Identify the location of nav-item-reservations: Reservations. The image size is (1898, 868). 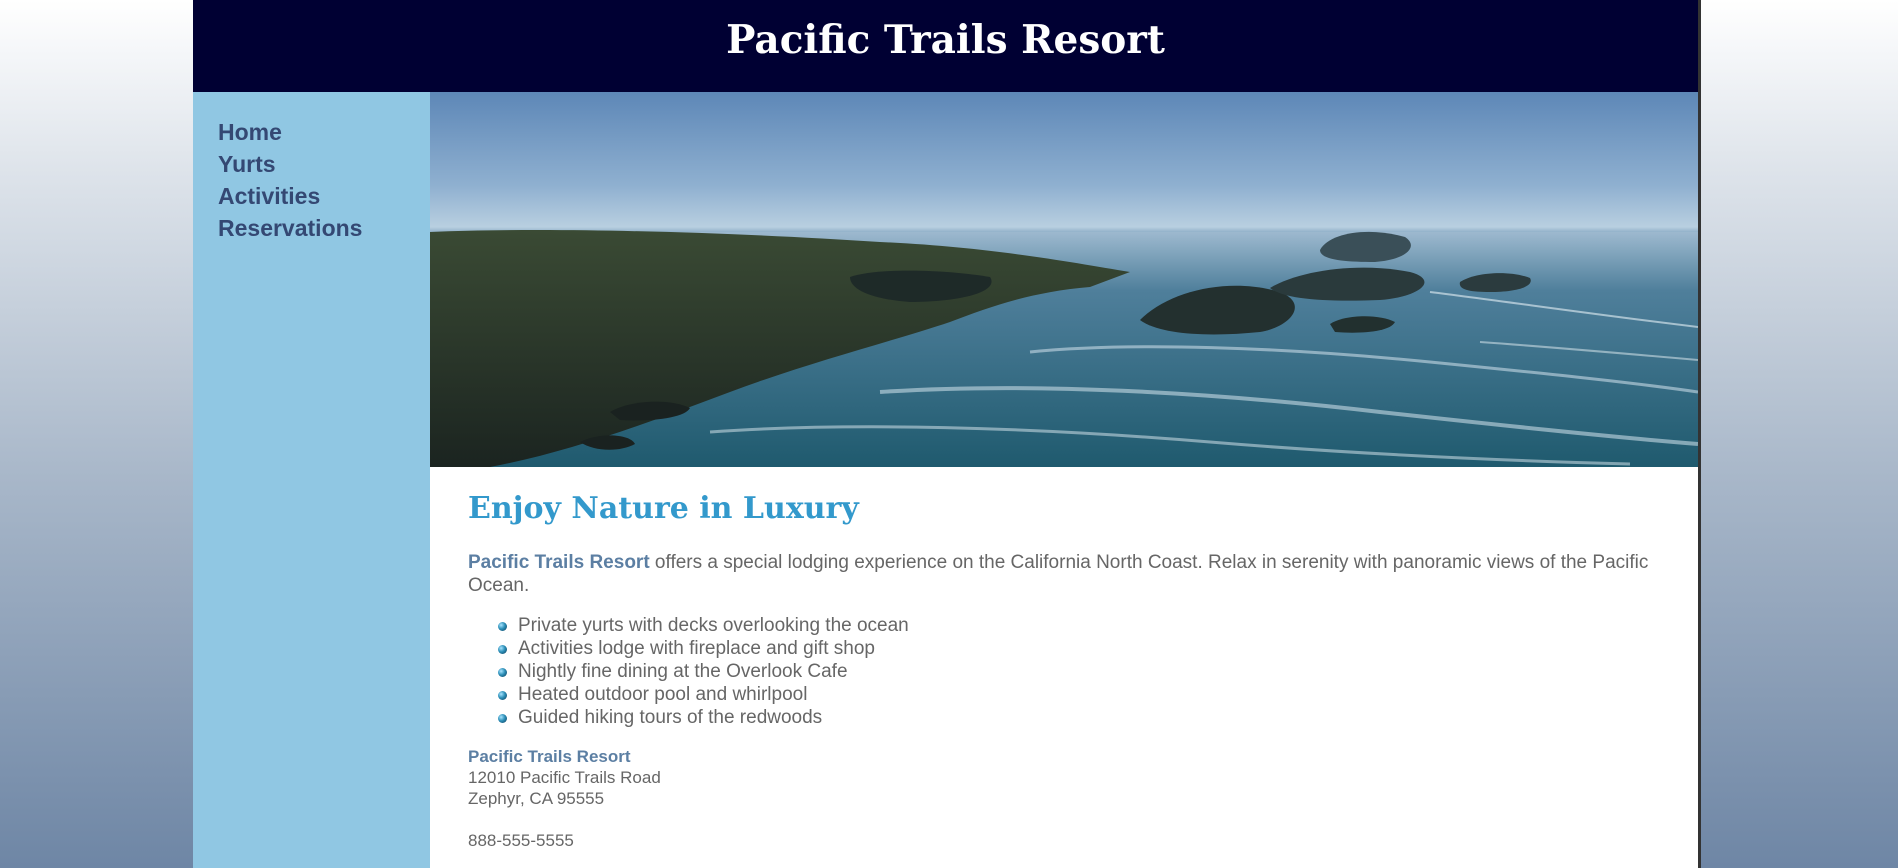
(324, 230).